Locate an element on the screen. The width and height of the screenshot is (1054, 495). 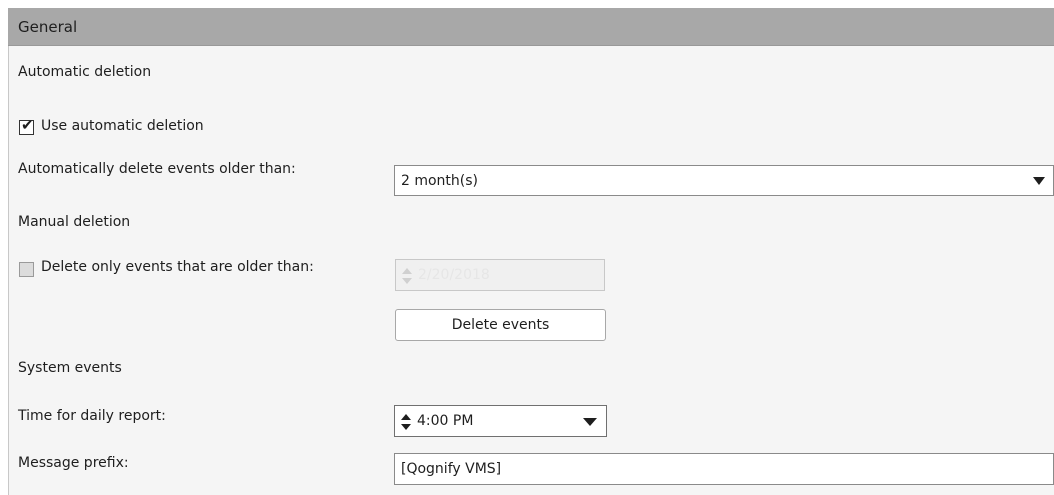
daily-report-time-picker: 4:00 PM is located at coordinates (500, 421).